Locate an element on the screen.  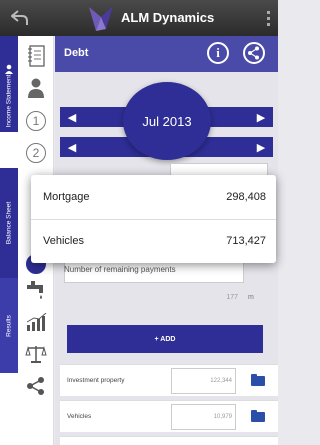
share-button is located at coordinates (254, 53).